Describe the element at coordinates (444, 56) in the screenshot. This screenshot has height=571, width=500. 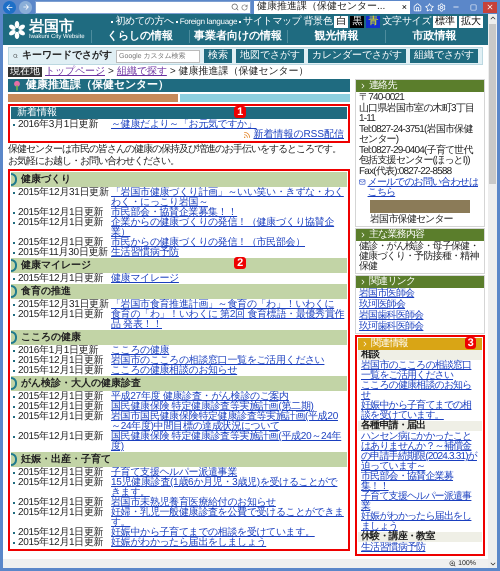
I see `search-option-button: 組織でさがす` at that location.